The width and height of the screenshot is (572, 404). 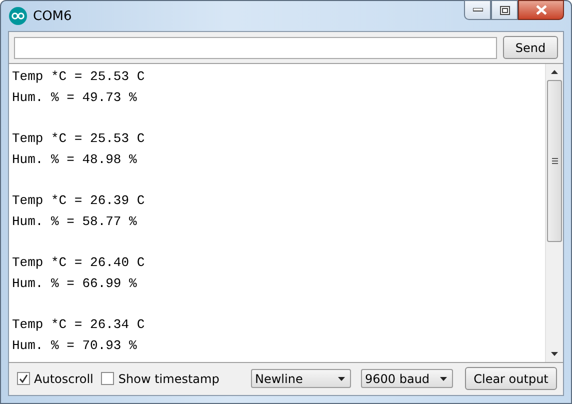 I want to click on maximize-icon, so click(x=505, y=10).